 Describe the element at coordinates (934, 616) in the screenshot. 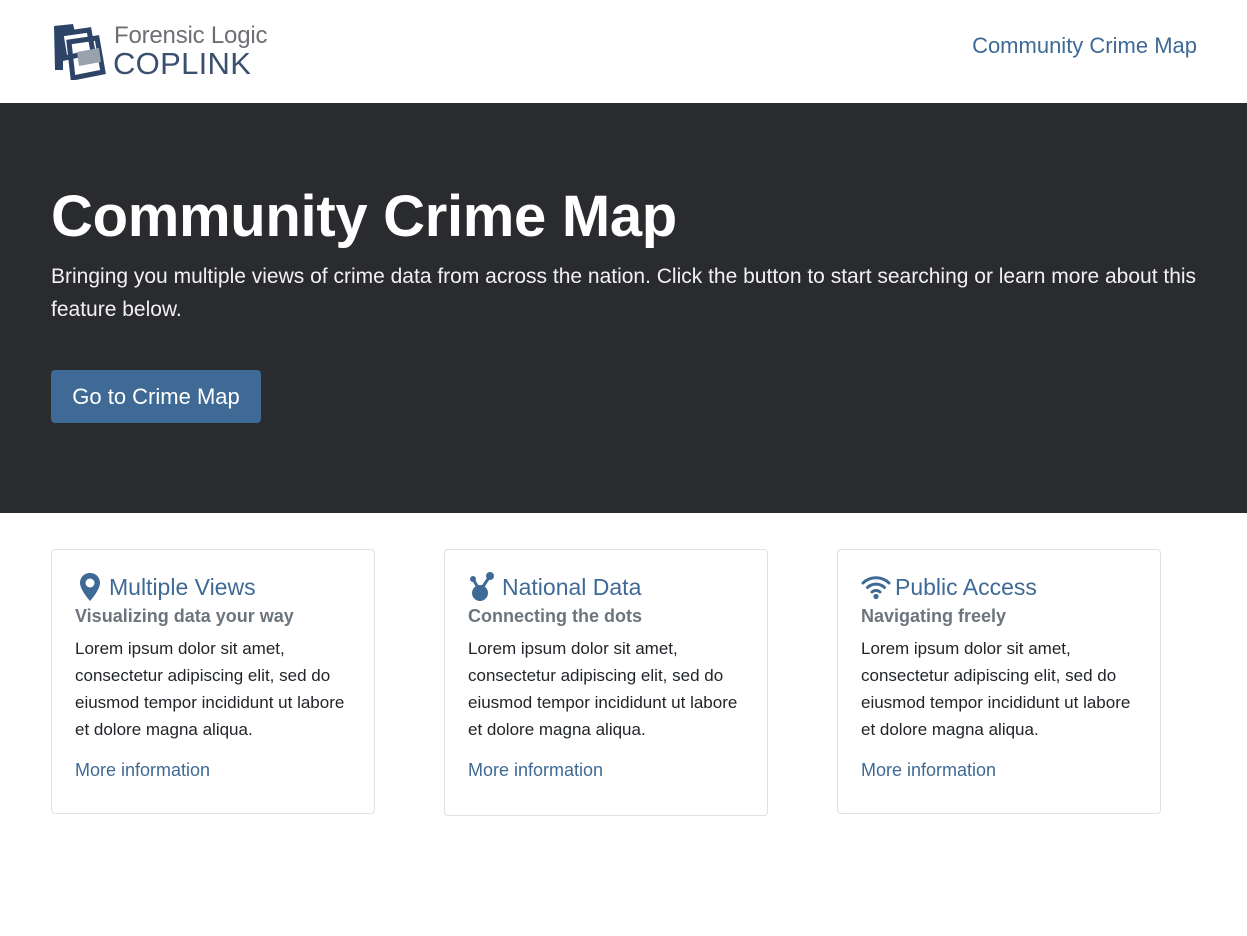

I see `card-subtitle: Navigating freely` at that location.